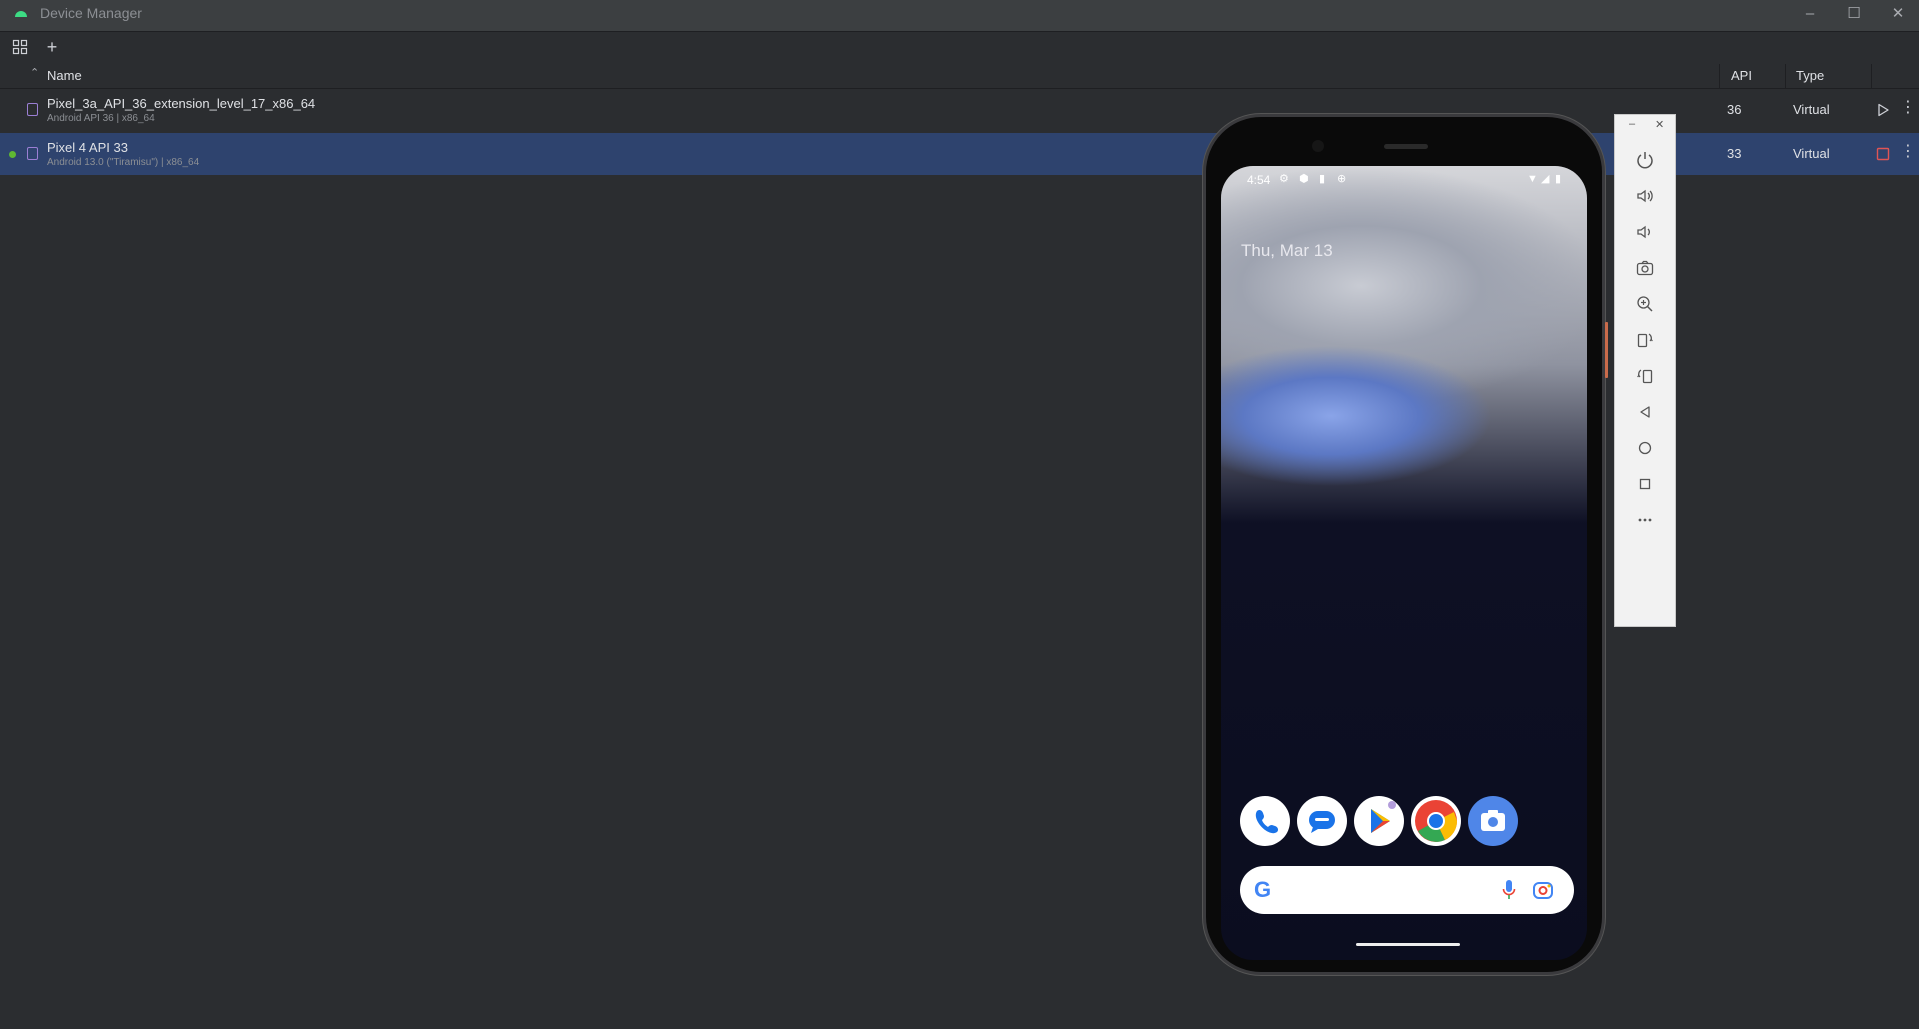  What do you see at coordinates (1645, 448) in the screenshot?
I see `home-icon` at bounding box center [1645, 448].